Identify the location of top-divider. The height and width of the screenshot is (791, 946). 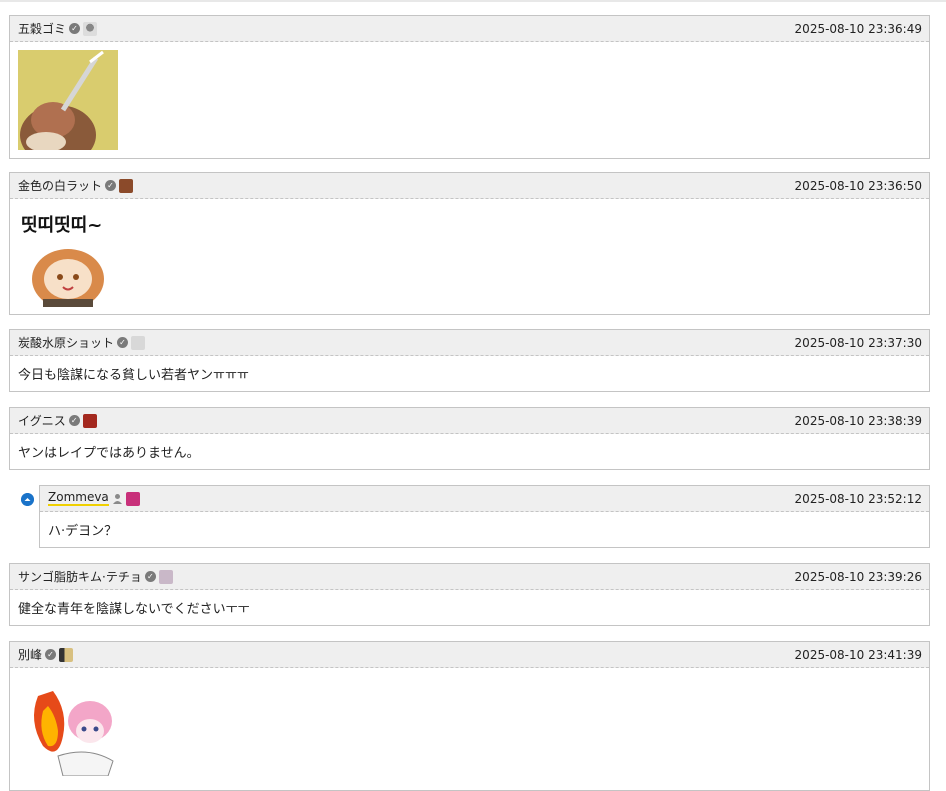
(473, 1).